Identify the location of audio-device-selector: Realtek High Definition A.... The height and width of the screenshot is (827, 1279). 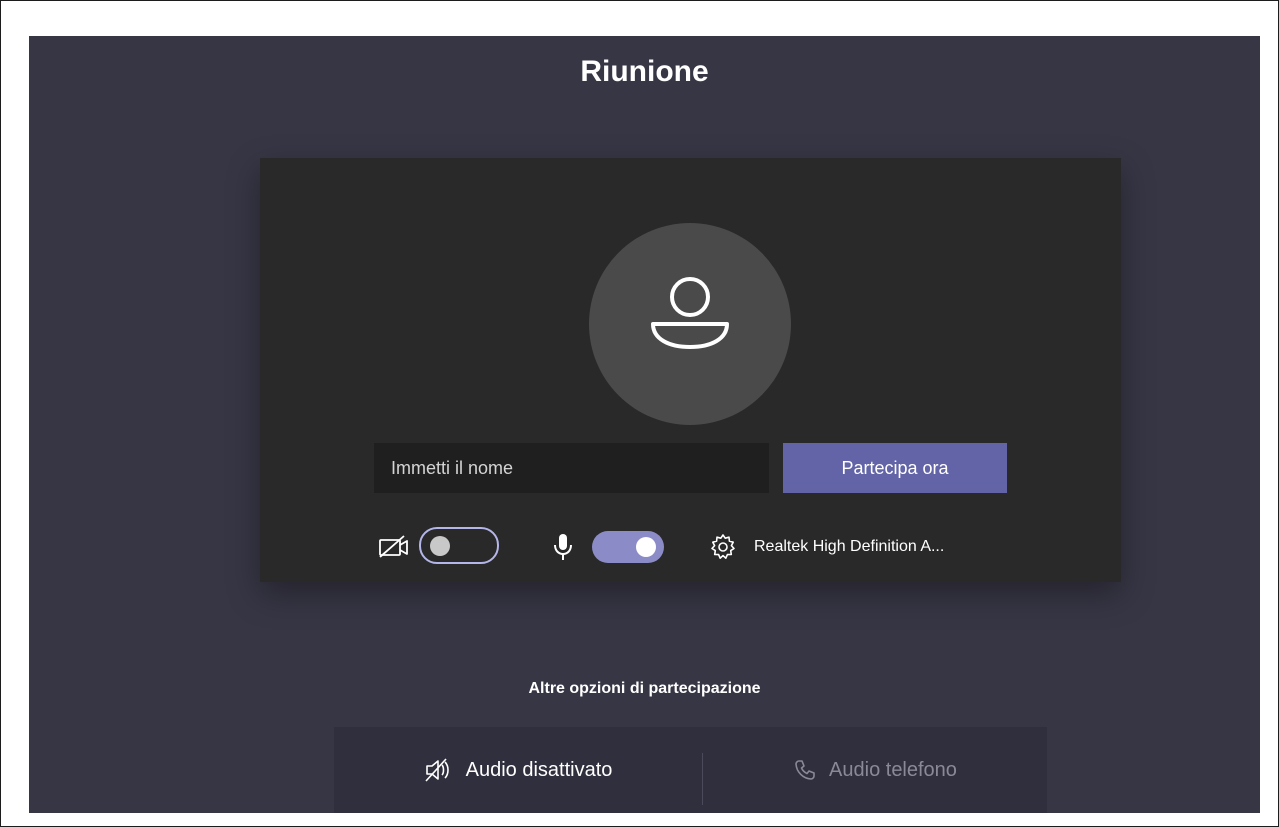
(849, 547).